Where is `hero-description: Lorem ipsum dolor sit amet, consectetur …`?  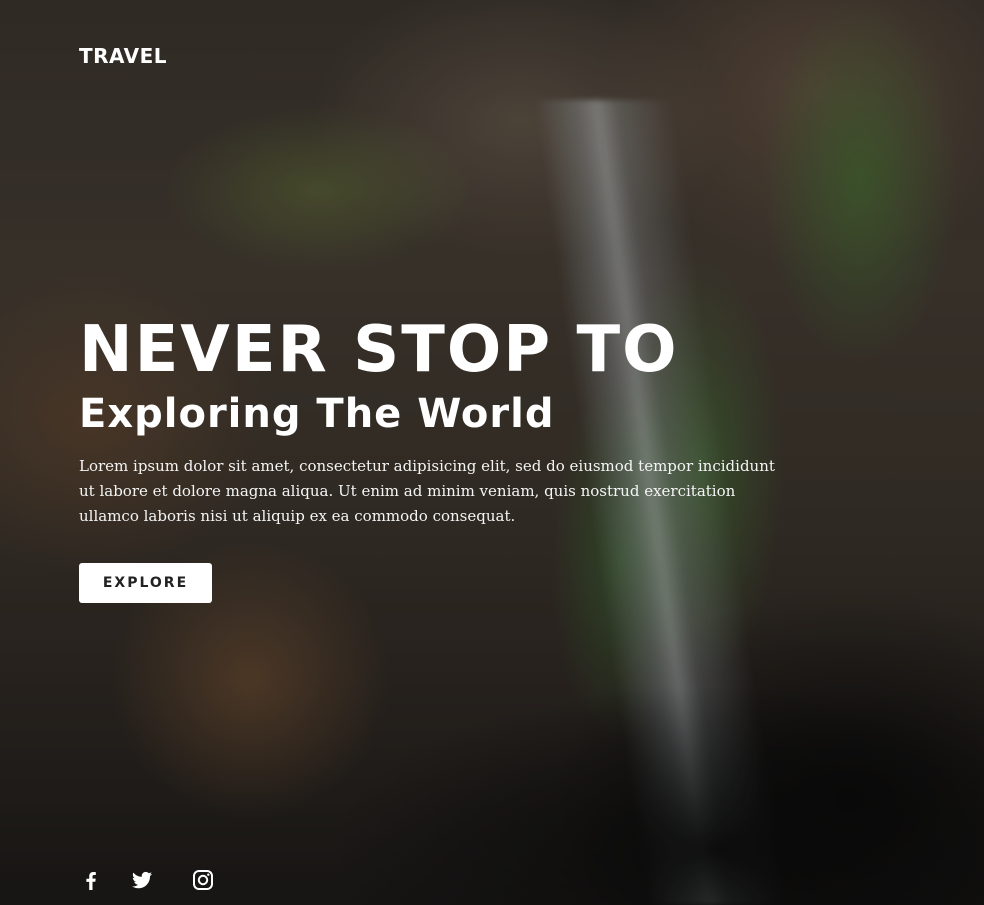 hero-description: Lorem ipsum dolor sit amet, consectetur … is located at coordinates (427, 491).